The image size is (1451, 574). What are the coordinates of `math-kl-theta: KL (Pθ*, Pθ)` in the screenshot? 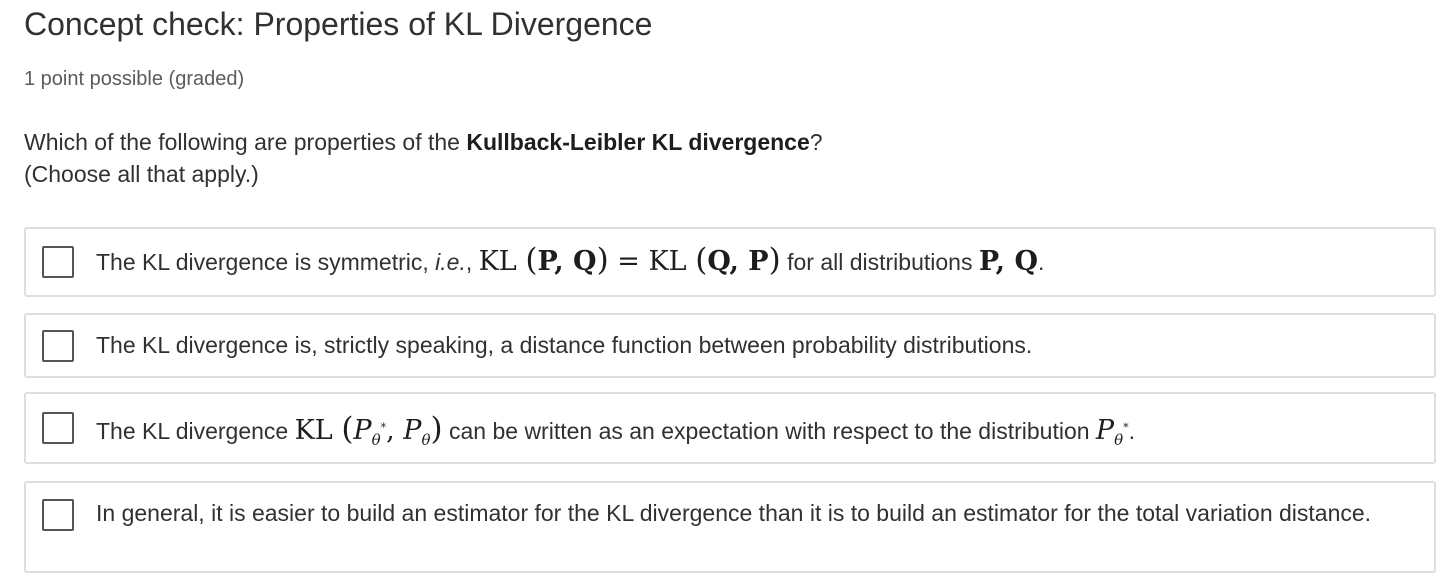 It's located at (368, 430).